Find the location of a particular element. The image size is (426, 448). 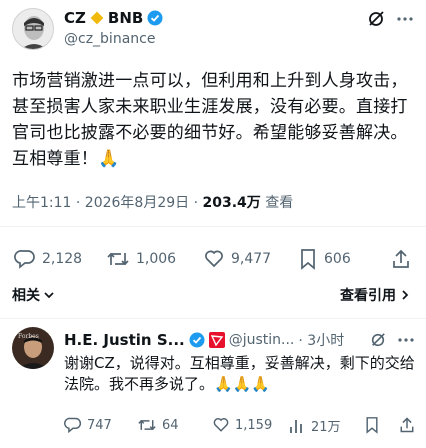

reply-header: H.E. Justin S... @justin... · 3小时 is located at coordinates (204, 340).